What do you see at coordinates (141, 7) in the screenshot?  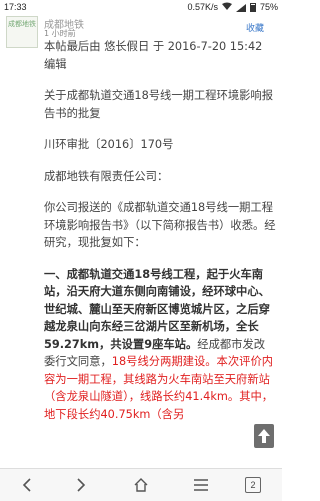 I see `status-bar: 17:33 0.57K/s 75%` at bounding box center [141, 7].